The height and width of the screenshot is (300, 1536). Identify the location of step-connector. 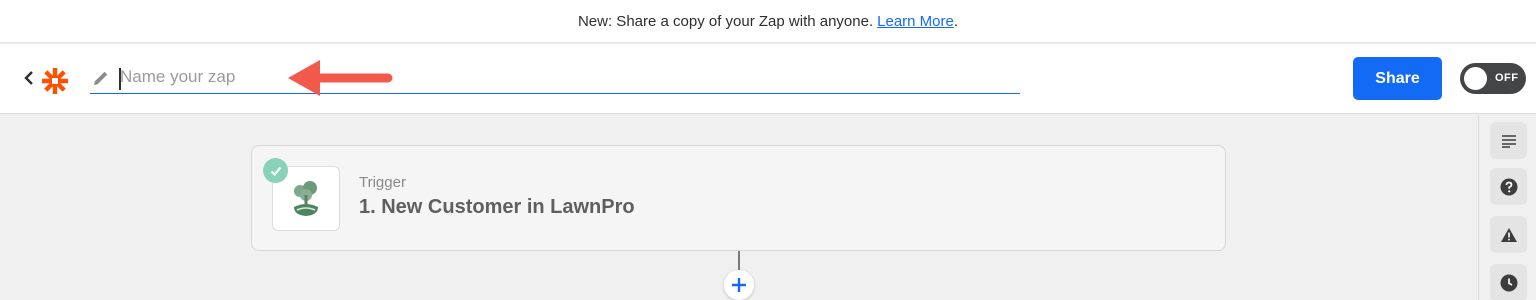
(739, 261).